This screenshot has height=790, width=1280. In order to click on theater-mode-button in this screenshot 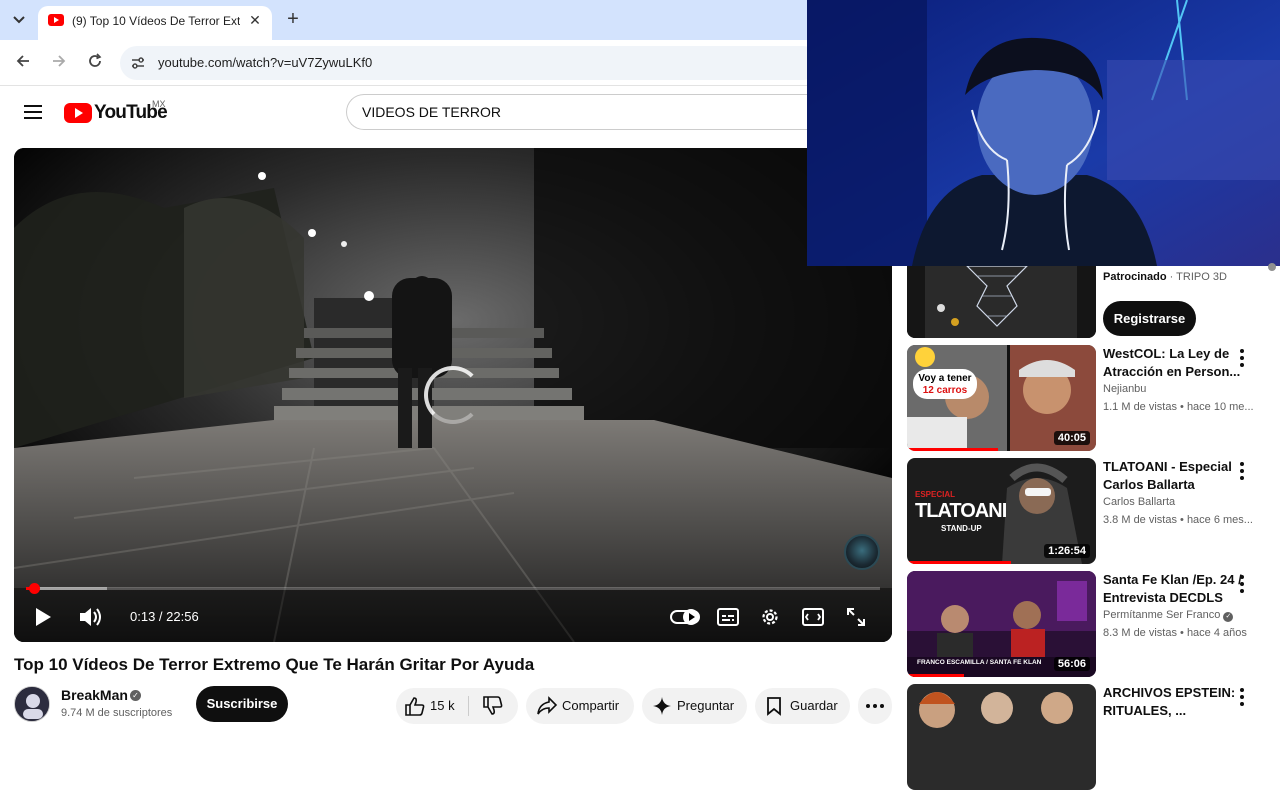, I will do `click(813, 617)`.